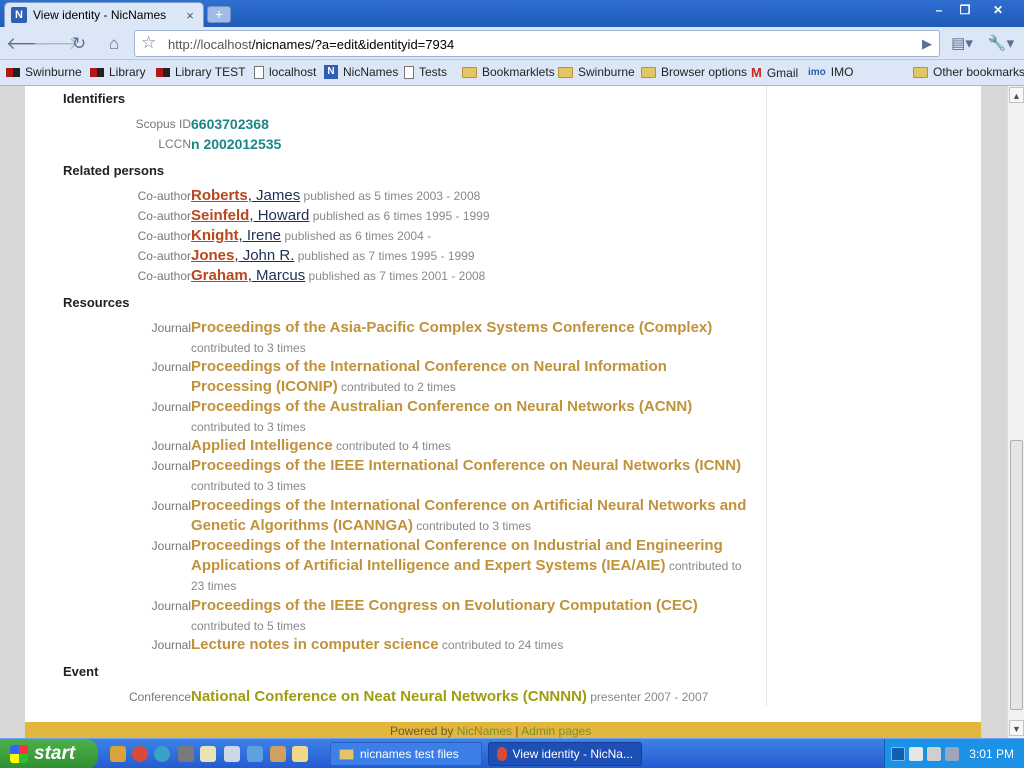 This screenshot has height=768, width=1024. Describe the element at coordinates (186, 754) in the screenshot. I see `quicklaunch-tool-icon` at that location.